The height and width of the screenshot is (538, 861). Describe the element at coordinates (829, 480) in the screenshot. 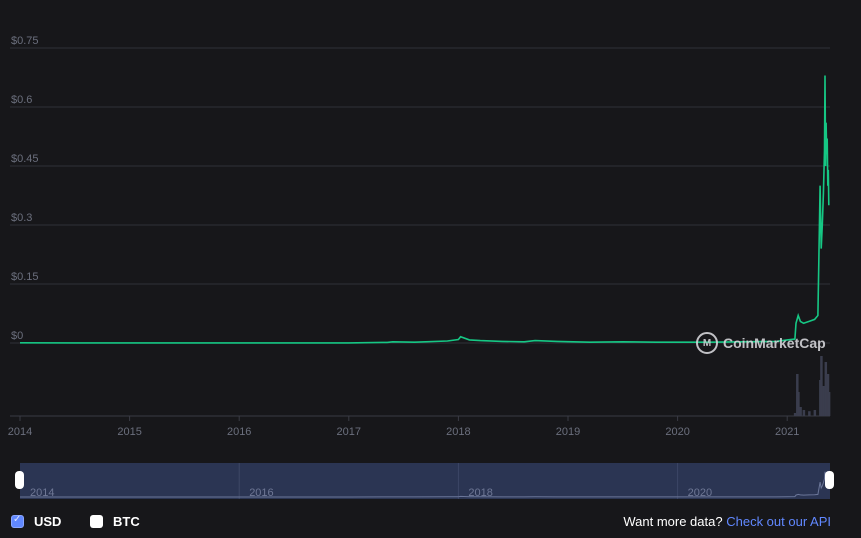

I see `navigator-handle-right` at that location.